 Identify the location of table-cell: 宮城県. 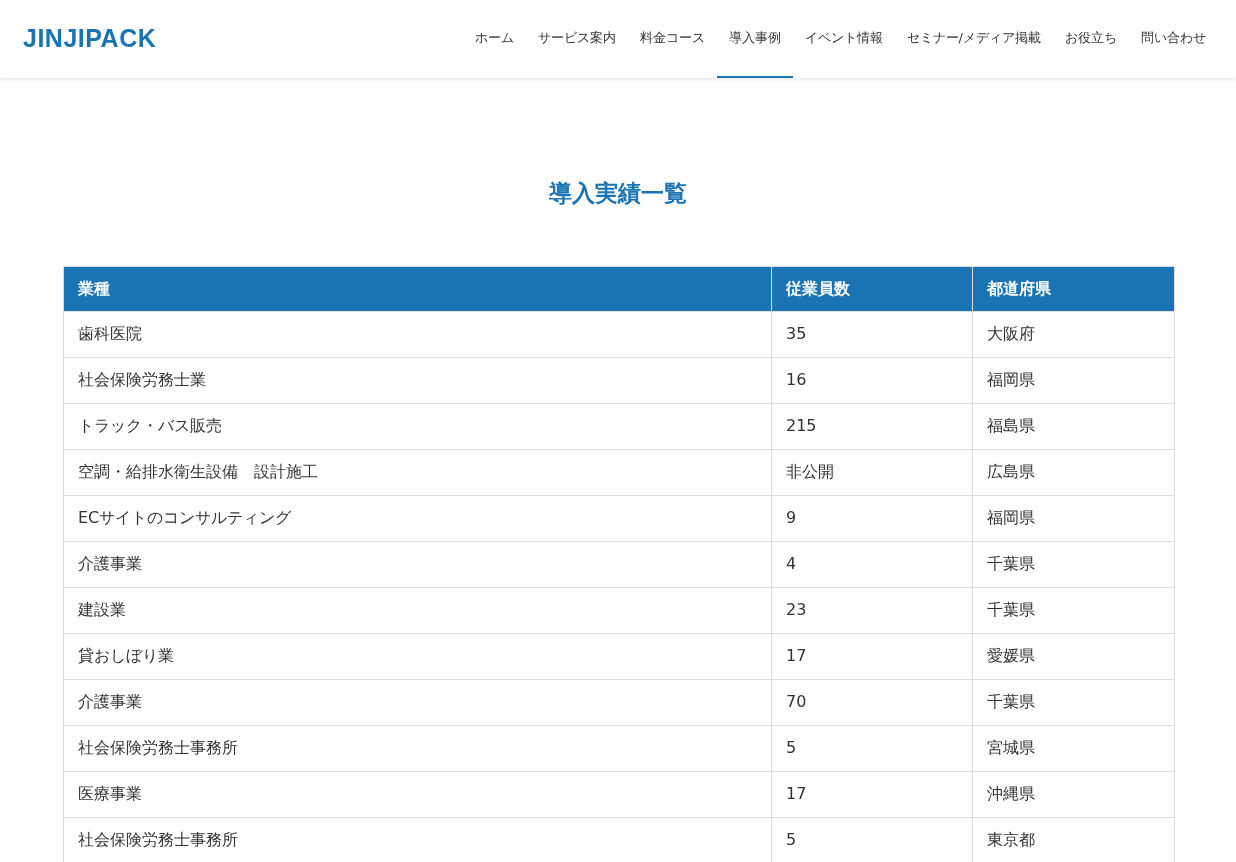
(1073, 748).